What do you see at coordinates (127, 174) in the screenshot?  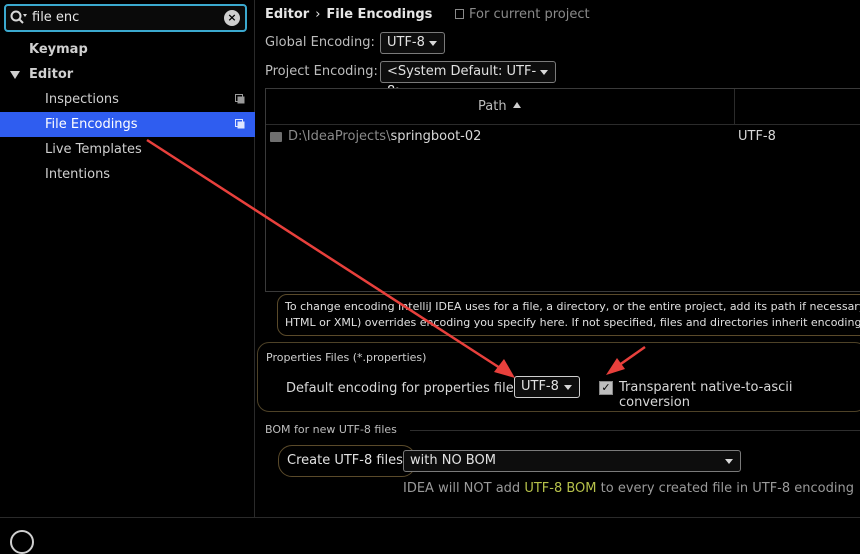 I see `tree-item-intentions: Intentions` at bounding box center [127, 174].